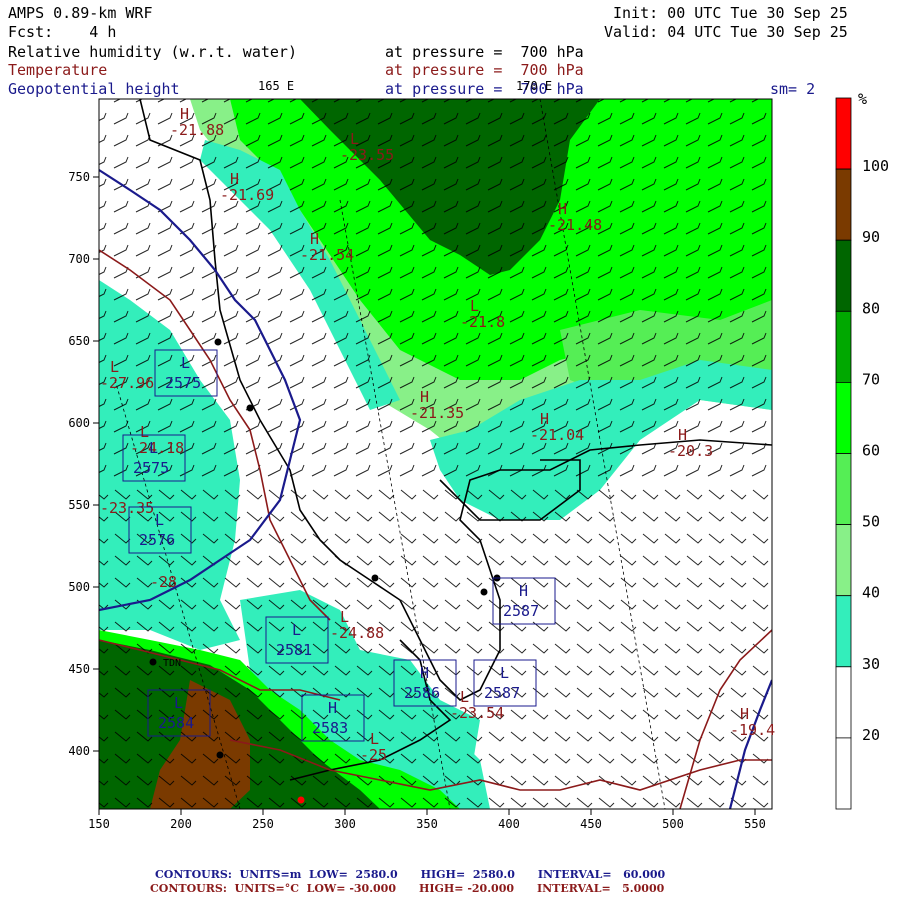  I want to click on x-tick-label: 200, so click(181, 824).